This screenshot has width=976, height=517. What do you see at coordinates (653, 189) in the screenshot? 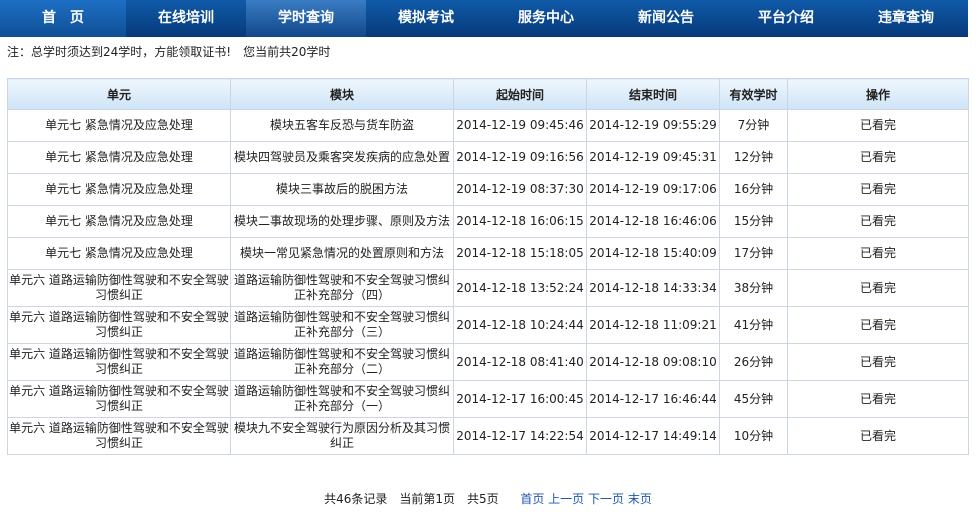
I see `cell-end-time: 2014-12-19 09:17:06` at bounding box center [653, 189].